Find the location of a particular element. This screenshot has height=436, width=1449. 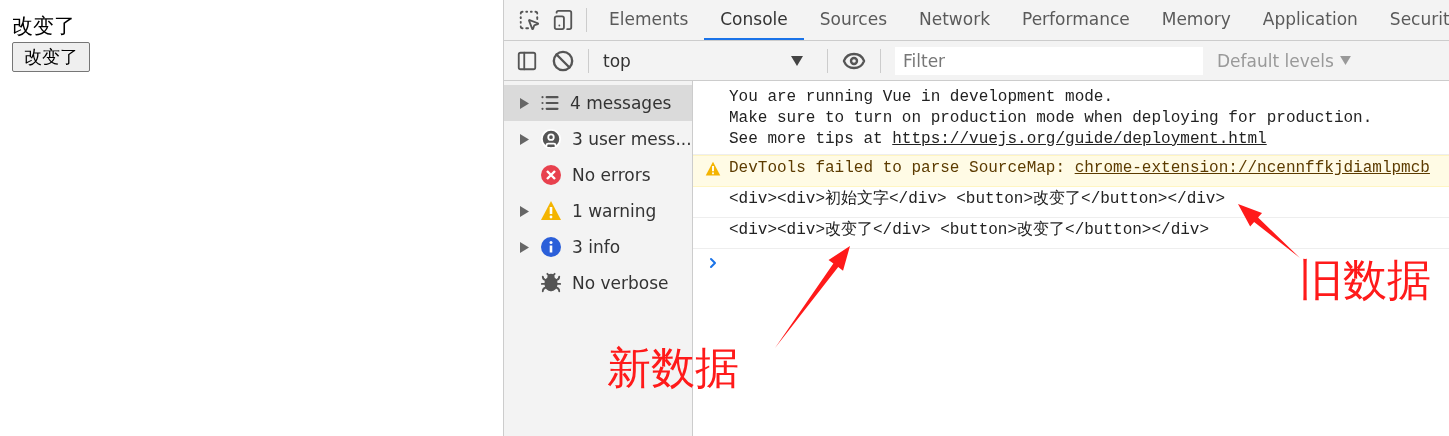

info-icon is located at coordinates (551, 247).